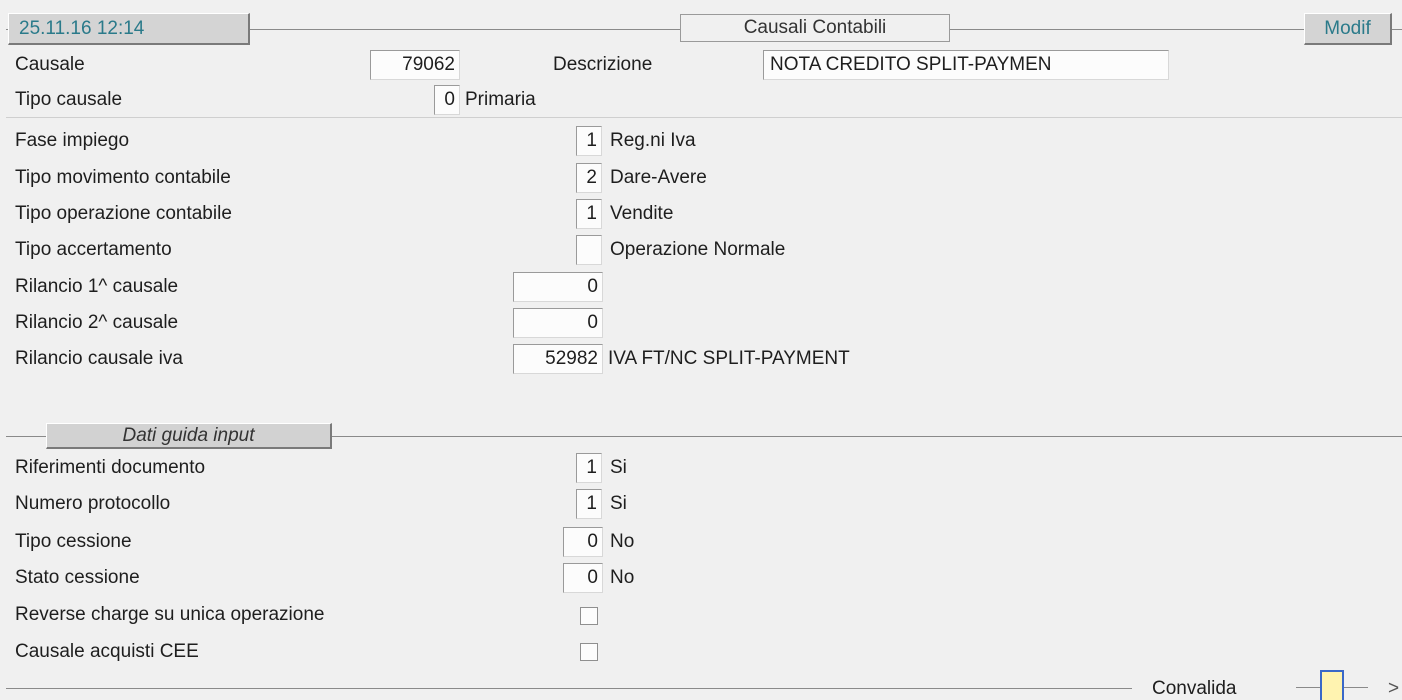 The width and height of the screenshot is (1402, 700). Describe the element at coordinates (1356, 687) in the screenshot. I see `convalida-rule-right` at that location.